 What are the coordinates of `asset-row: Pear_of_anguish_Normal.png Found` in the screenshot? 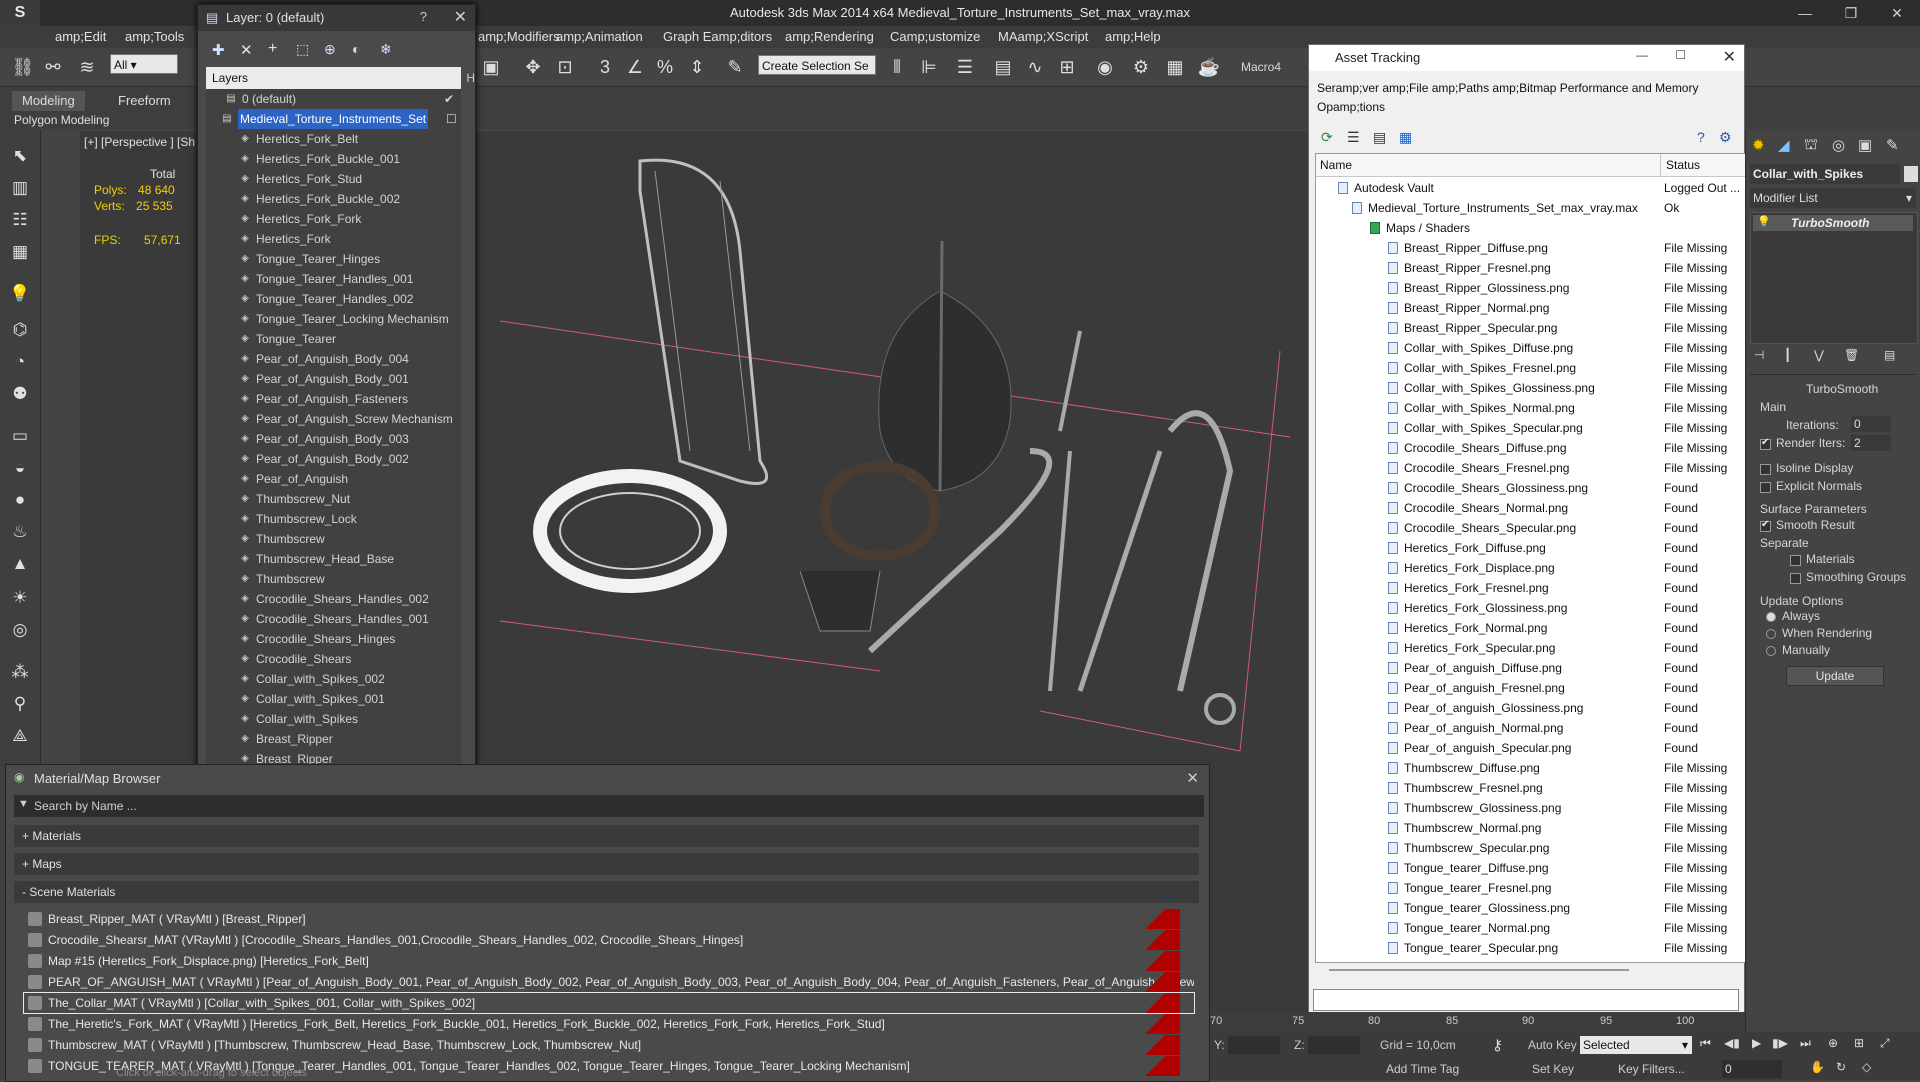 It's located at (1531, 728).